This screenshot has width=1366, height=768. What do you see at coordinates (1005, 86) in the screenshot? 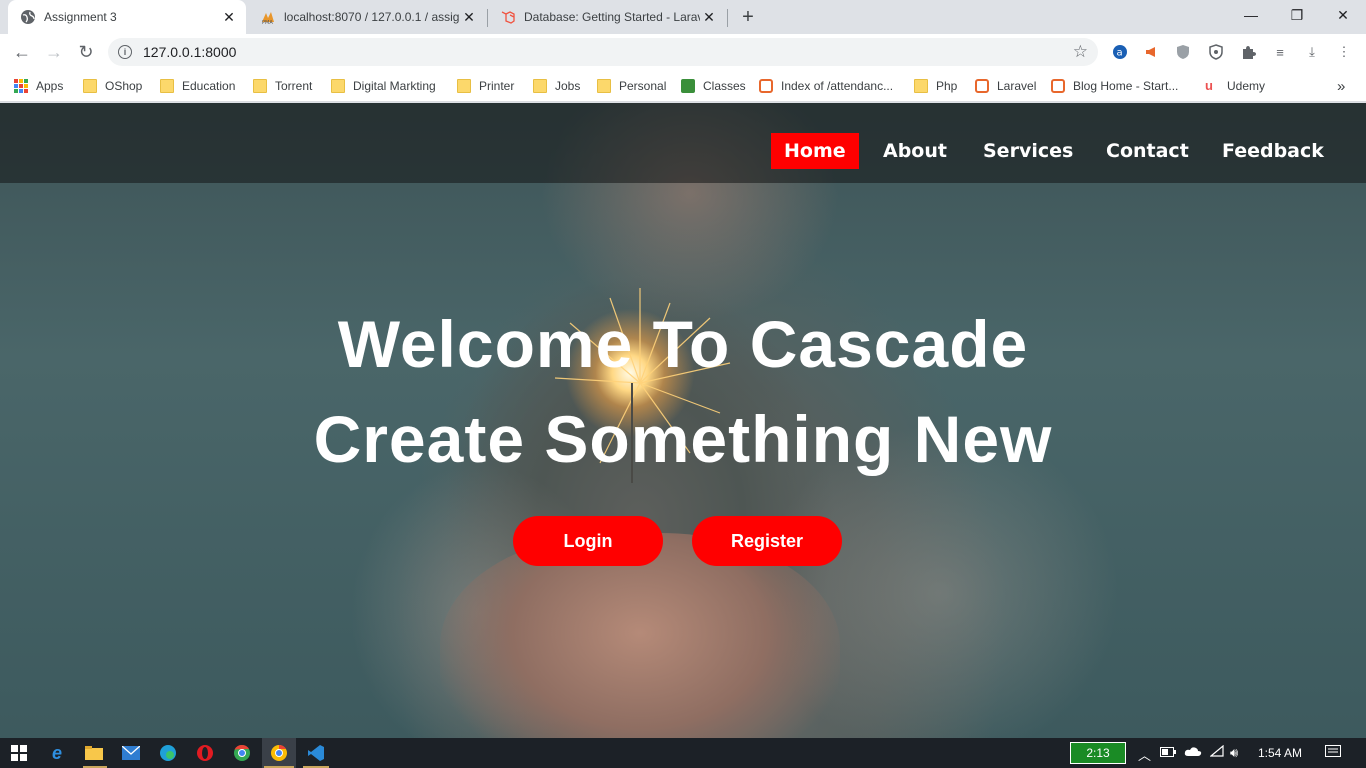
I see `bookmark-laravel: Laravel` at bounding box center [1005, 86].